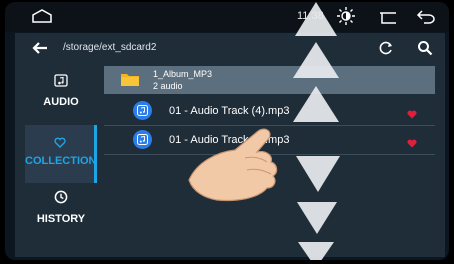 The image size is (454, 264). Describe the element at coordinates (426, 18) in the screenshot. I see `back-icon` at that location.